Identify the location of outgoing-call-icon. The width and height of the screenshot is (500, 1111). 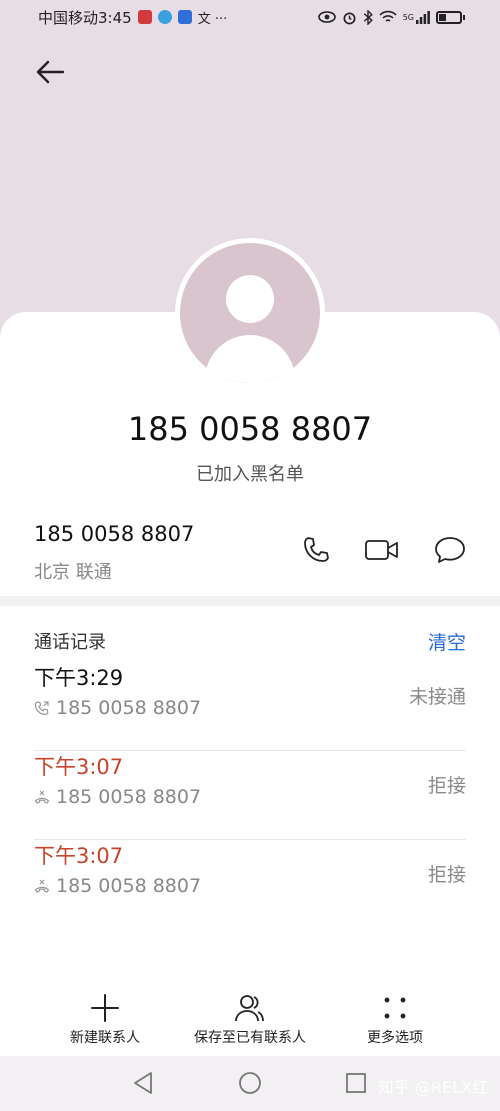
(41, 708).